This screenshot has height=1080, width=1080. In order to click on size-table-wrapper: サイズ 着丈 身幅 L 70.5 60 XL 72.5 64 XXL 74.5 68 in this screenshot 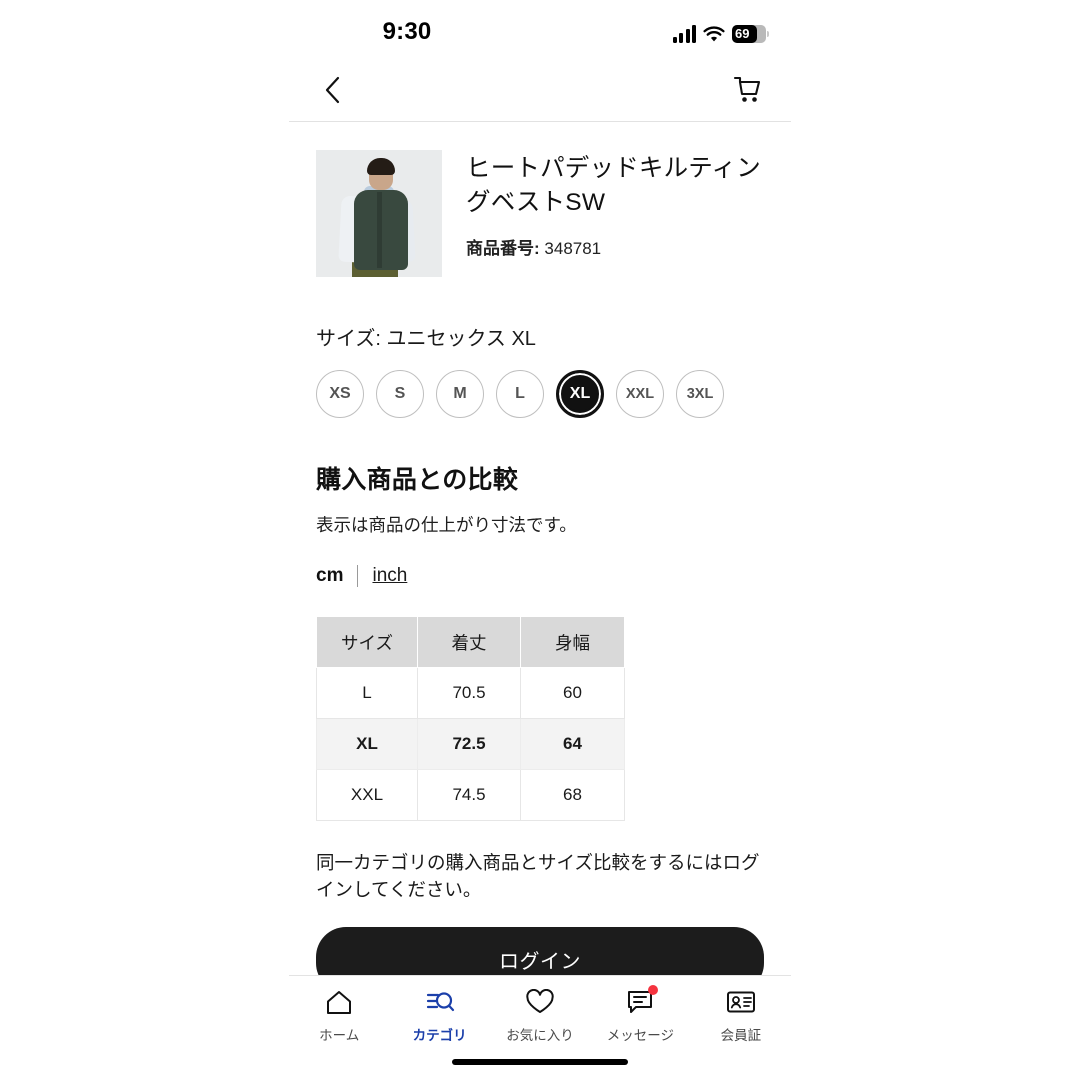, I will do `click(540, 704)`.